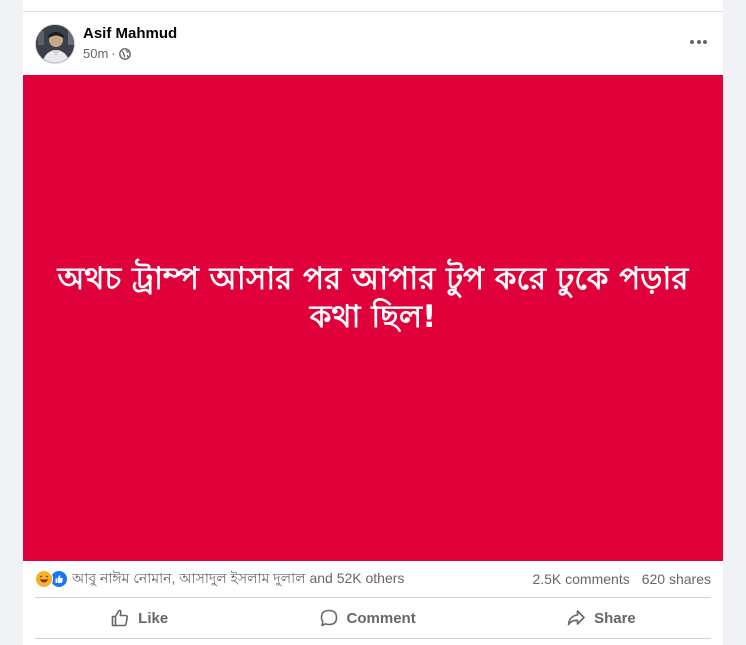 This screenshot has height=645, width=746. I want to click on share-button: Share, so click(601, 618).